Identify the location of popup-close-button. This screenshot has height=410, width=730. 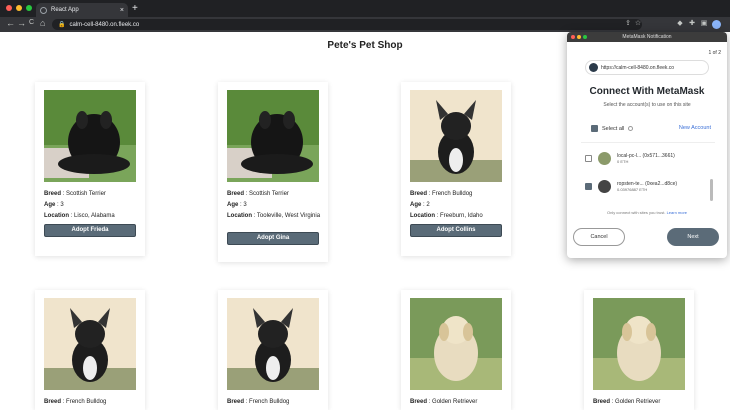
(573, 37).